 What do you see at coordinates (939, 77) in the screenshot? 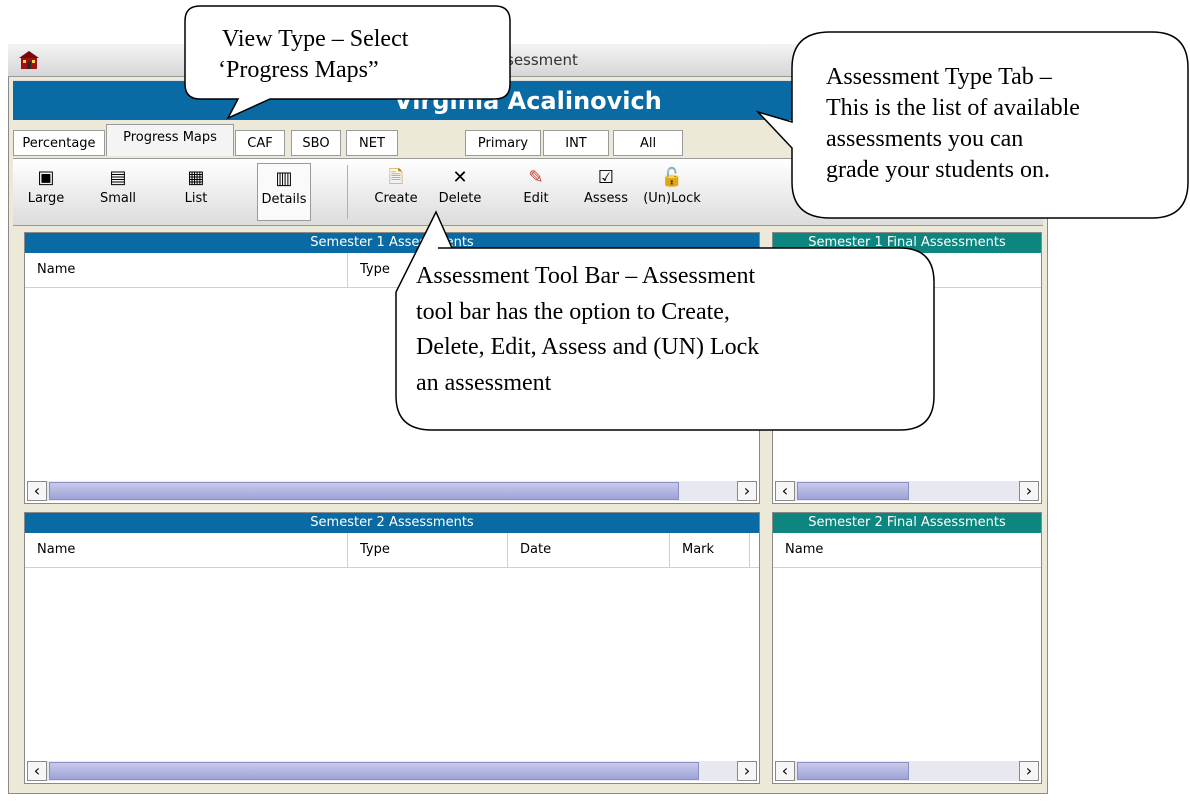
I see `assessment-type-callout-line-1: Assessment Type Tab –` at bounding box center [939, 77].